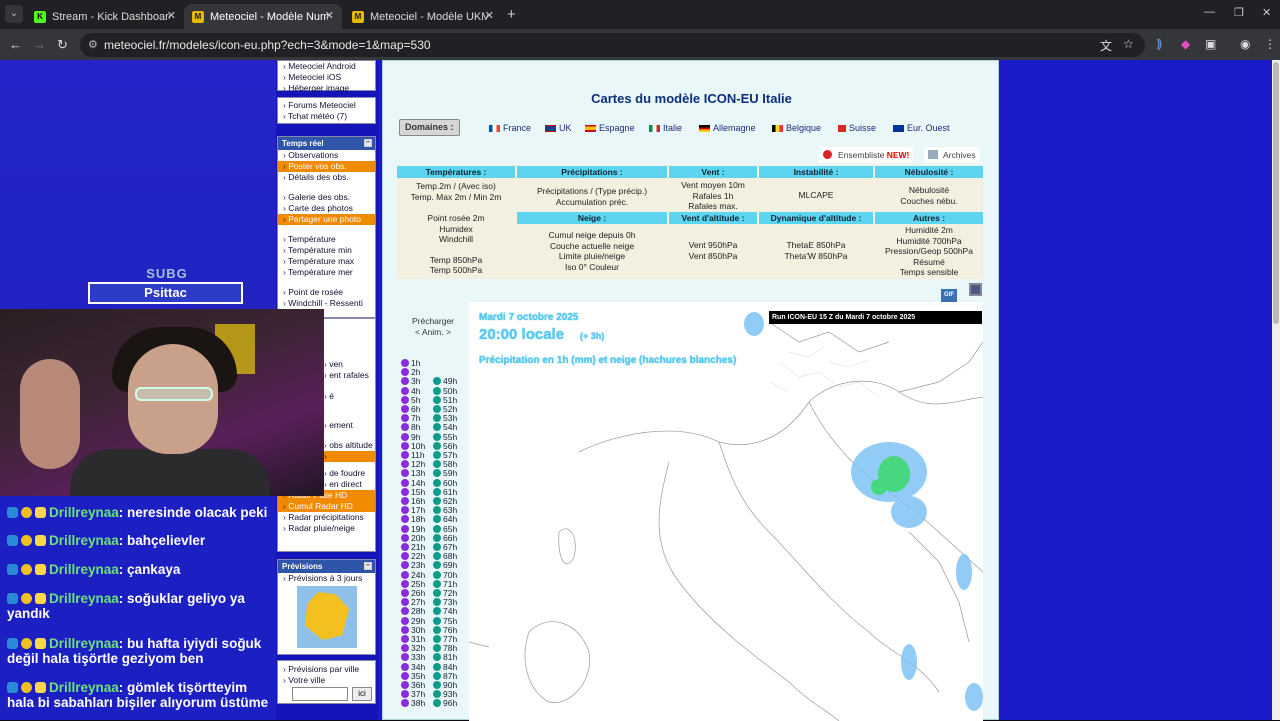  I want to click on param-vent-moyen: Vent moyen 10m, so click(713, 185).